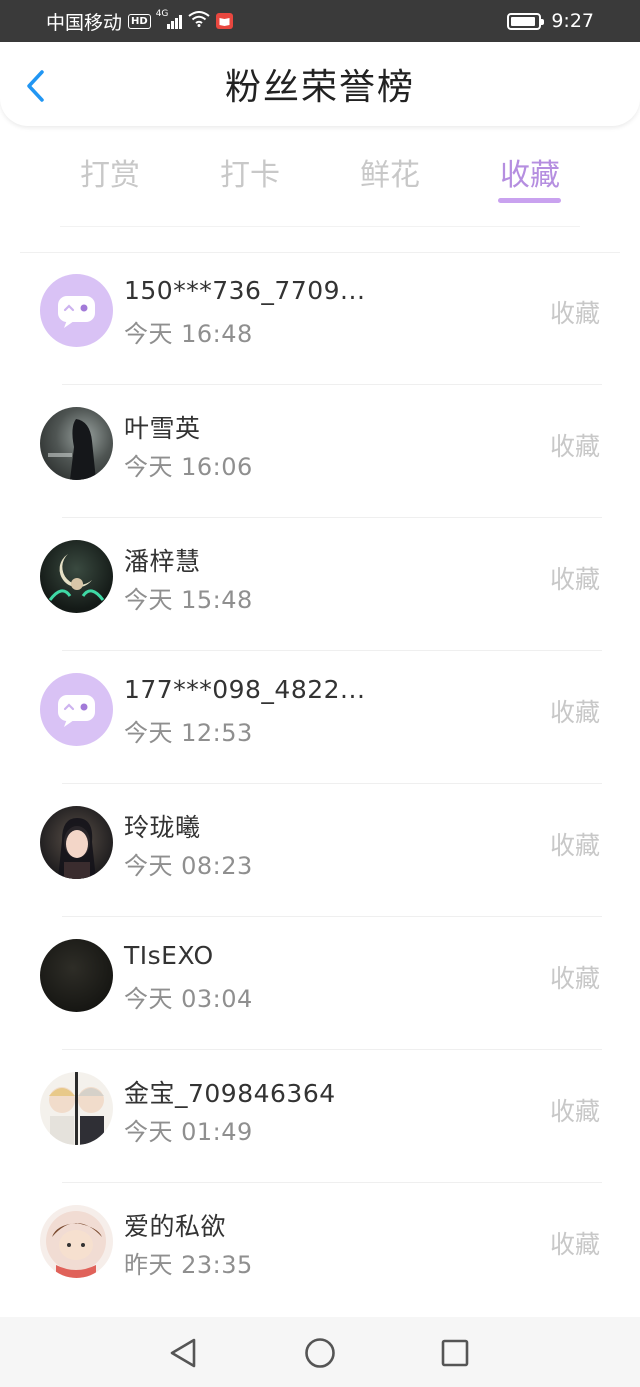  Describe the element at coordinates (188, 866) in the screenshot. I see `timestamp: 今天 08:23` at that location.